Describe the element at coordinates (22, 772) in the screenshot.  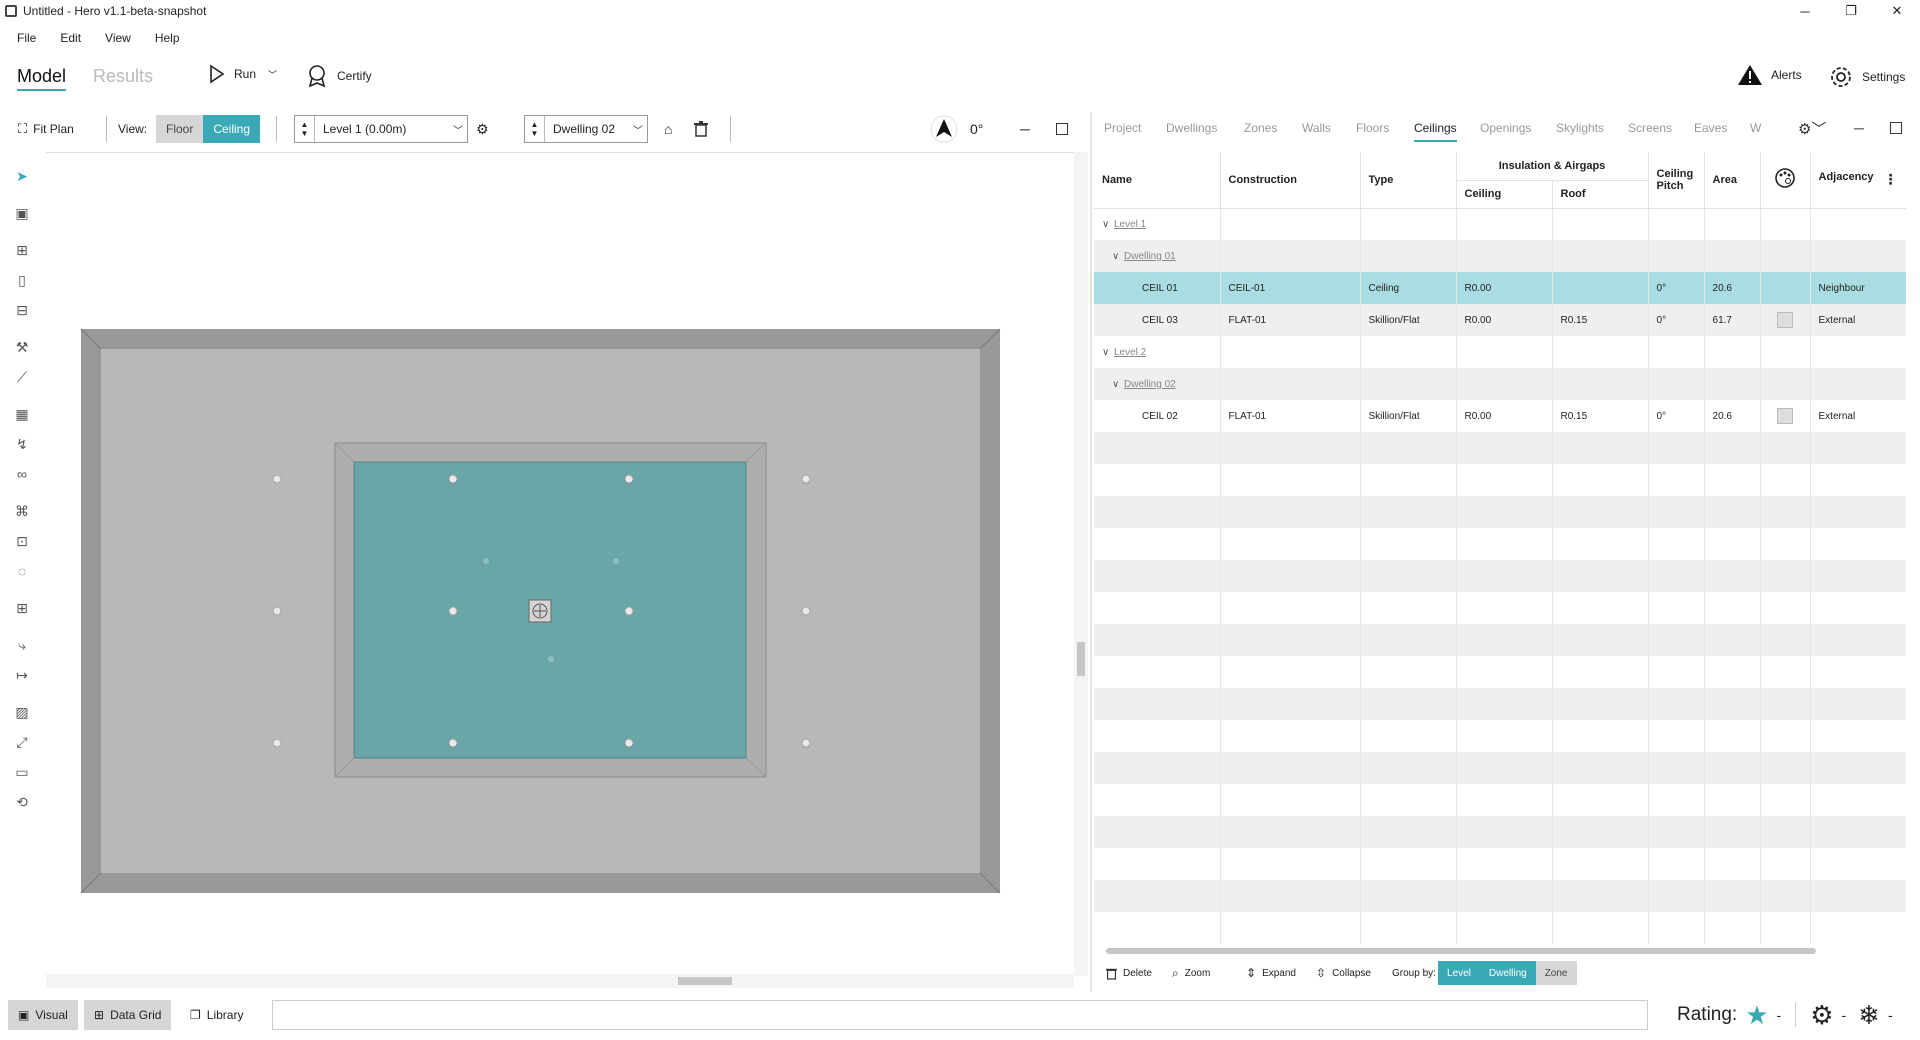
I see `ruler-tool-icon: ▭` at that location.